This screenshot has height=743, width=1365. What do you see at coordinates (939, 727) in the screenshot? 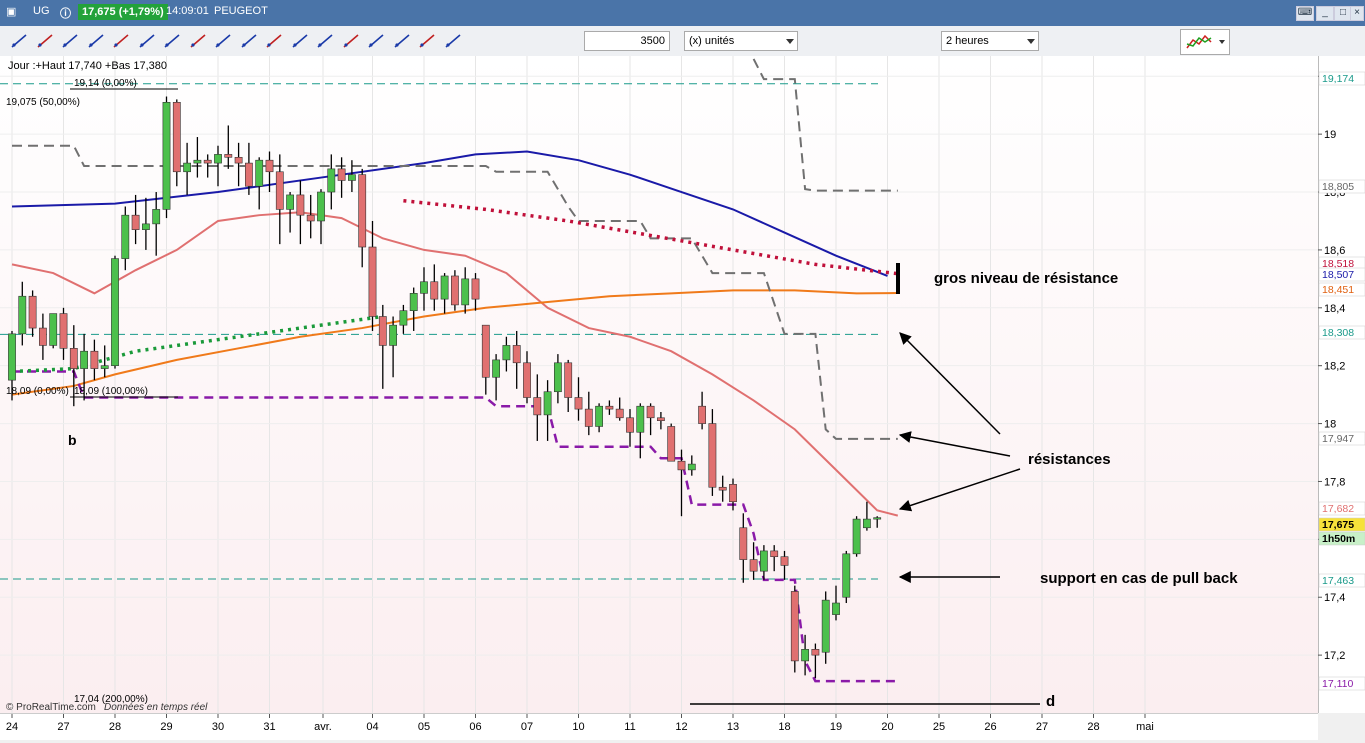
I see `x-tick-label: 25` at bounding box center [939, 727].